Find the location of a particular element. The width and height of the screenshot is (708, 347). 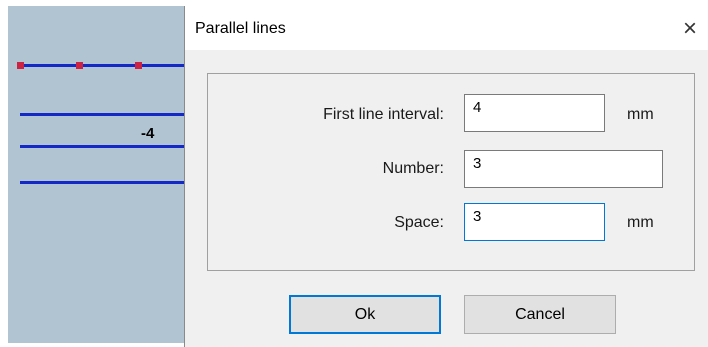

space-input is located at coordinates (534, 222).